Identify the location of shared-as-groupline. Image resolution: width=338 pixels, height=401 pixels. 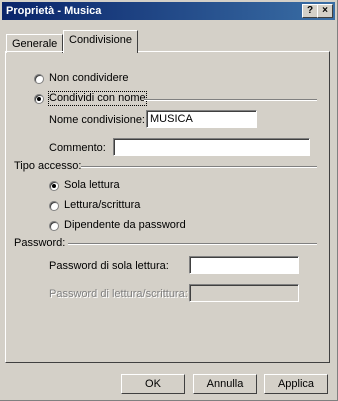
(230, 100).